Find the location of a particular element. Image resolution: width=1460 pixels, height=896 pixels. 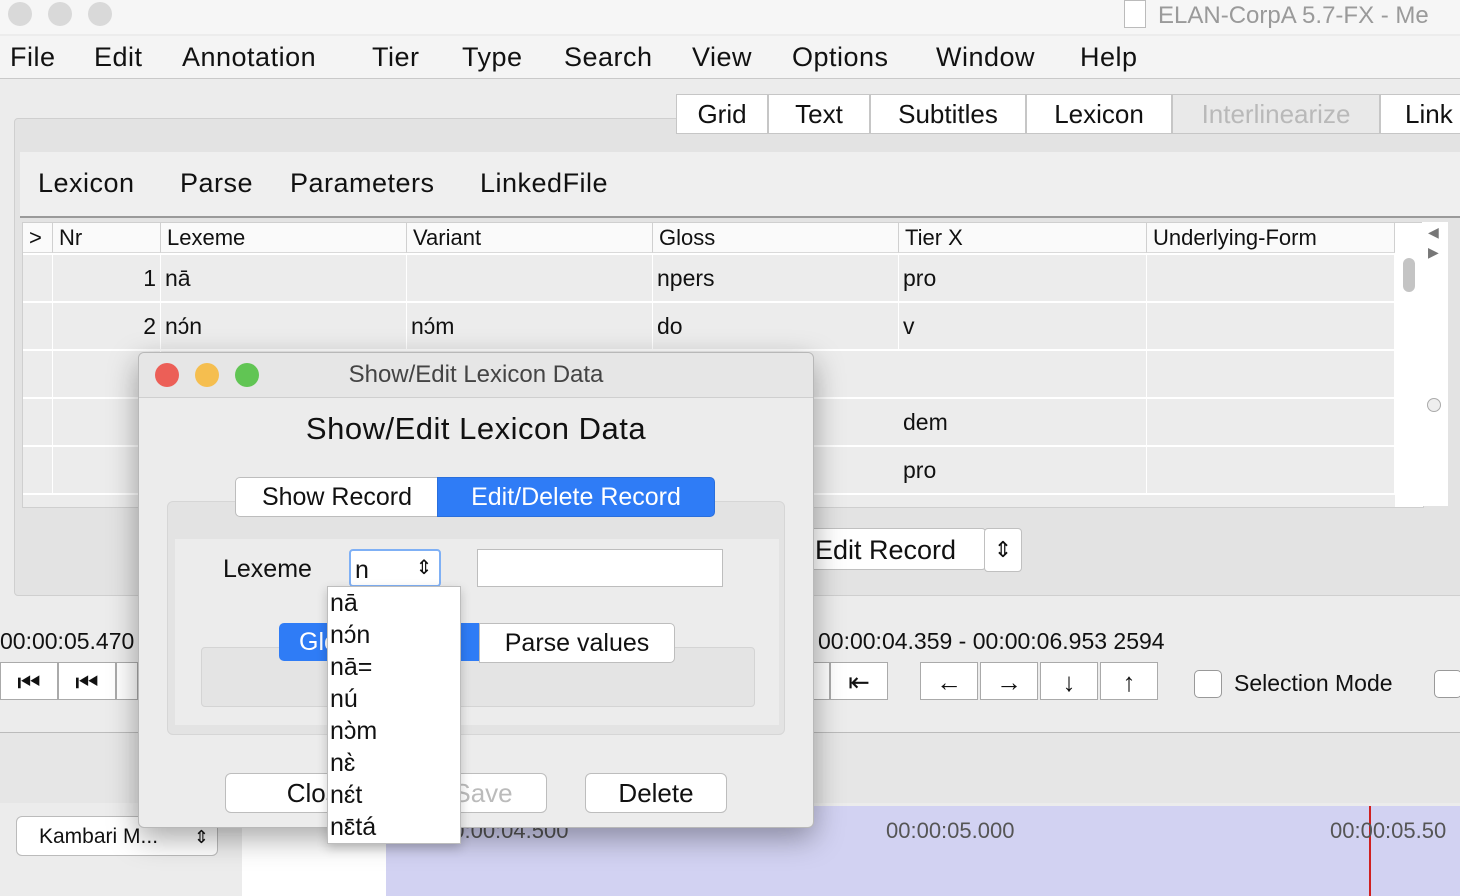

tab-subtitles: Subtitles is located at coordinates (948, 114).